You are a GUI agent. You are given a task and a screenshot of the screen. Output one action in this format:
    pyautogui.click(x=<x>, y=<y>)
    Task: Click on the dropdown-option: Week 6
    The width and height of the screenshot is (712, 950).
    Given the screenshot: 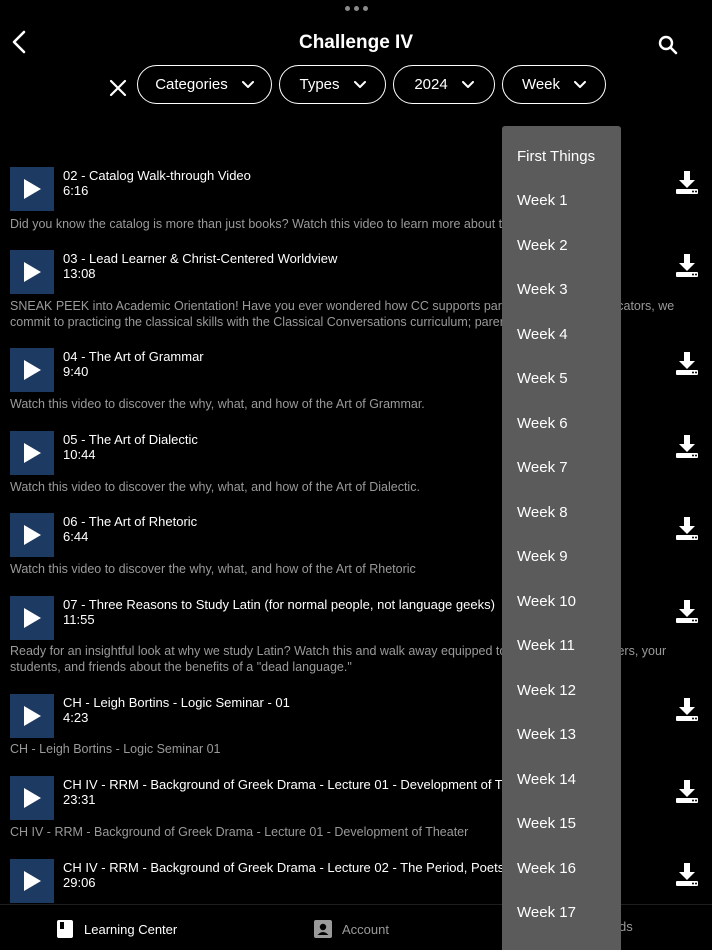 What is the action you would take?
    pyautogui.click(x=542, y=423)
    